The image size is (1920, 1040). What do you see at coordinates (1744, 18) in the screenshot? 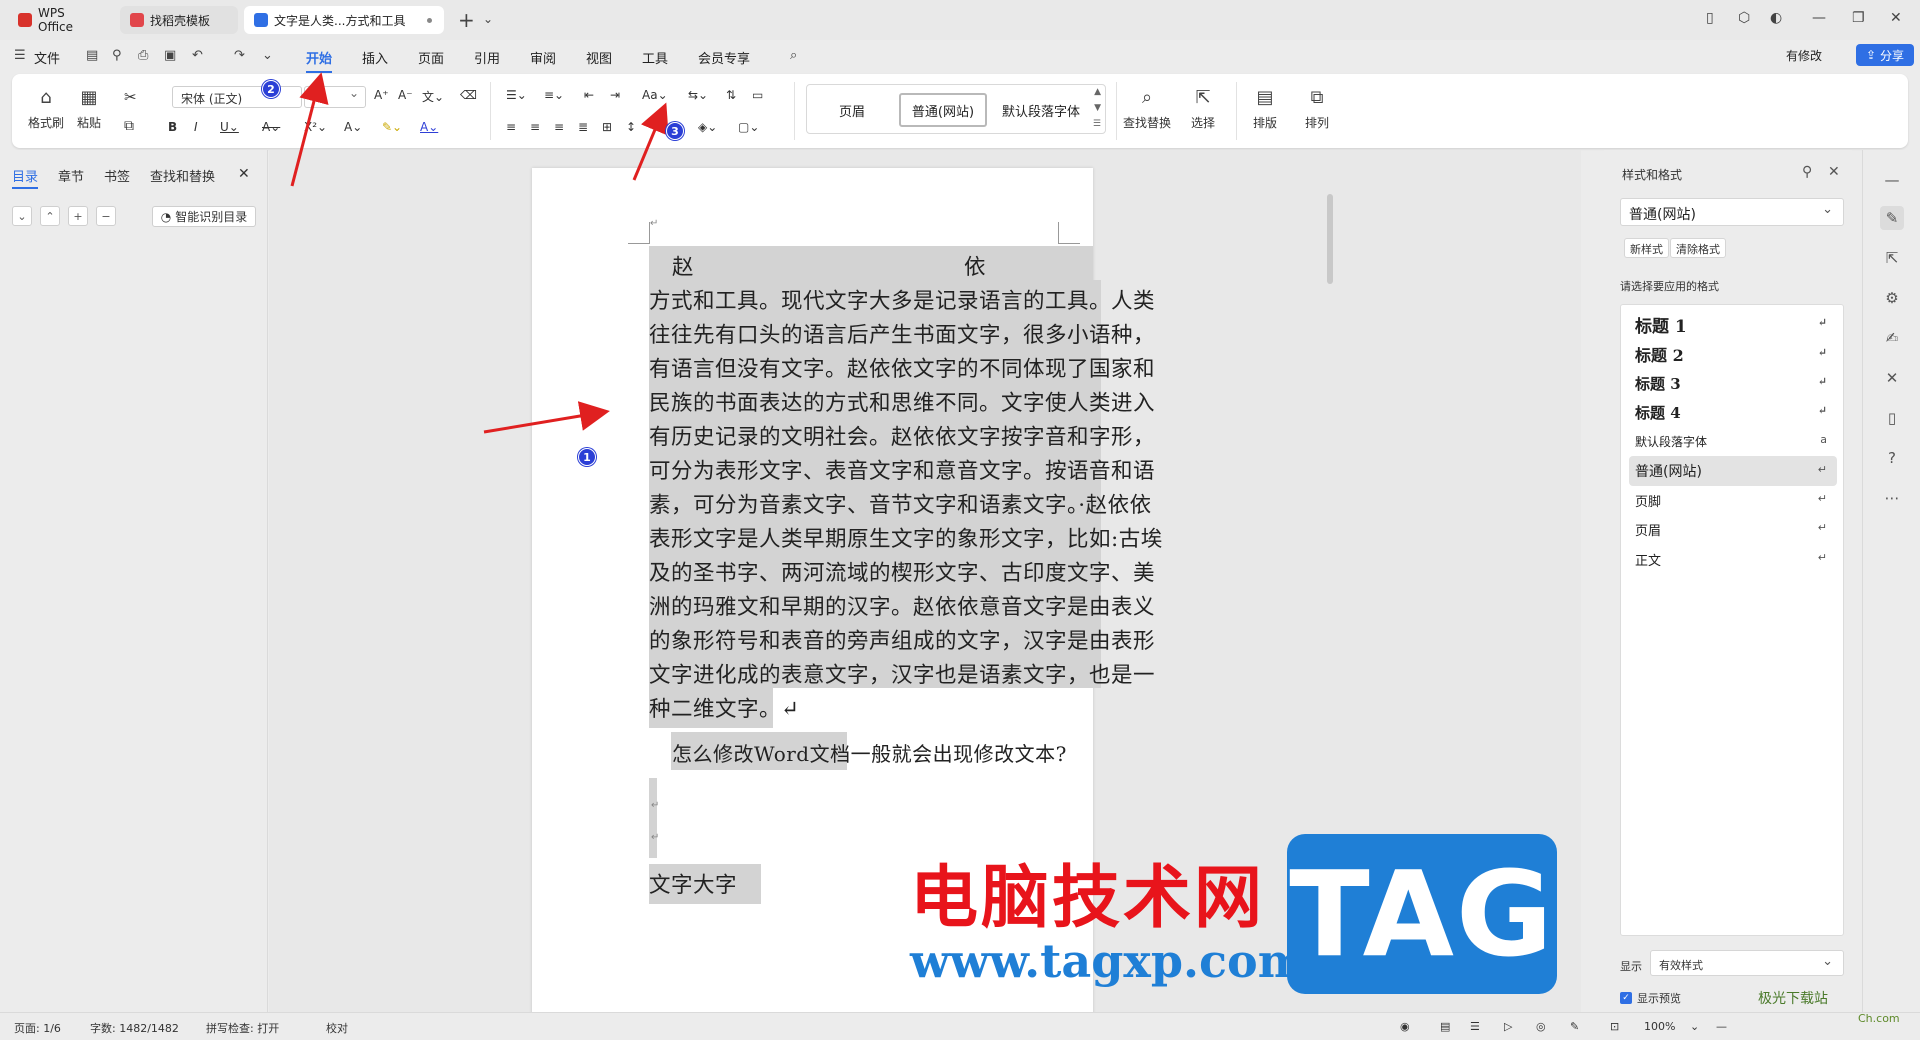
I see `cube-icon: ⬡` at bounding box center [1744, 18].